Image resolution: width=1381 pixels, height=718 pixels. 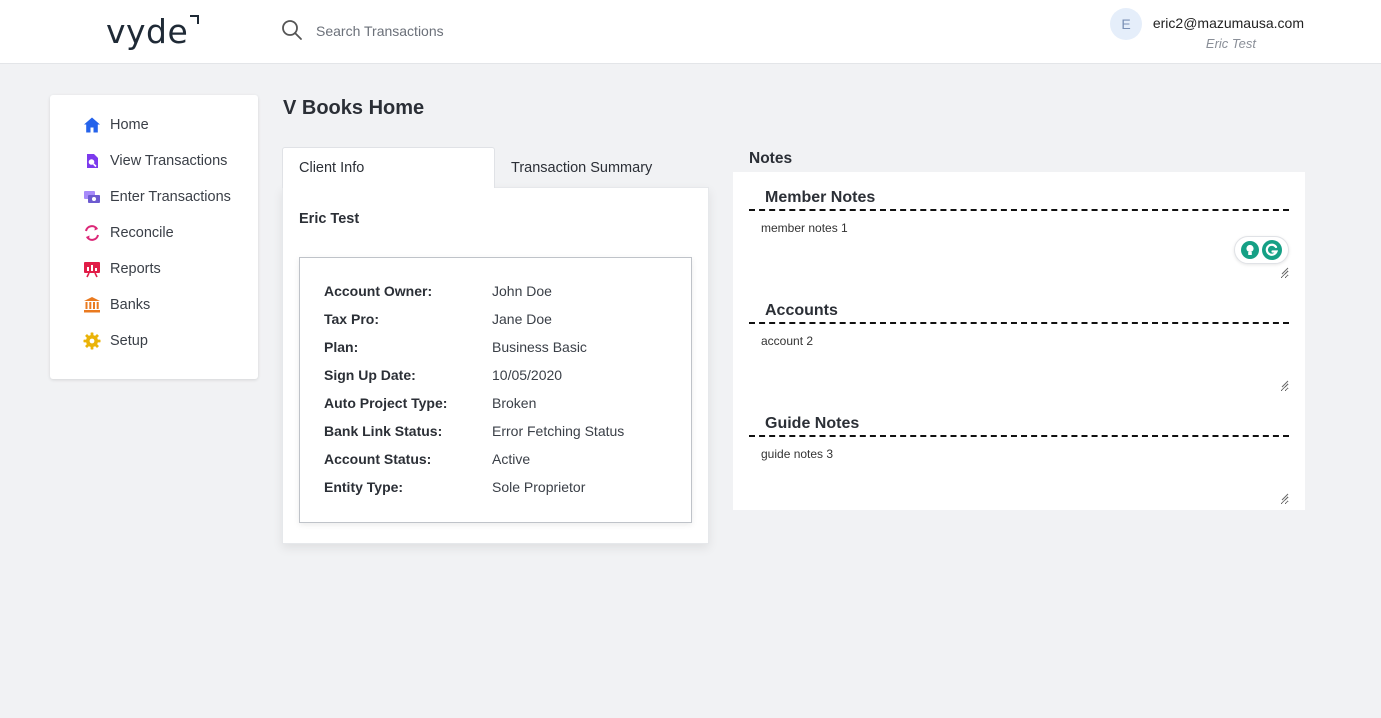 I want to click on detail-row-sign-up-date: Sign Up Date: 10/05/2020, so click(x=504, y=377).